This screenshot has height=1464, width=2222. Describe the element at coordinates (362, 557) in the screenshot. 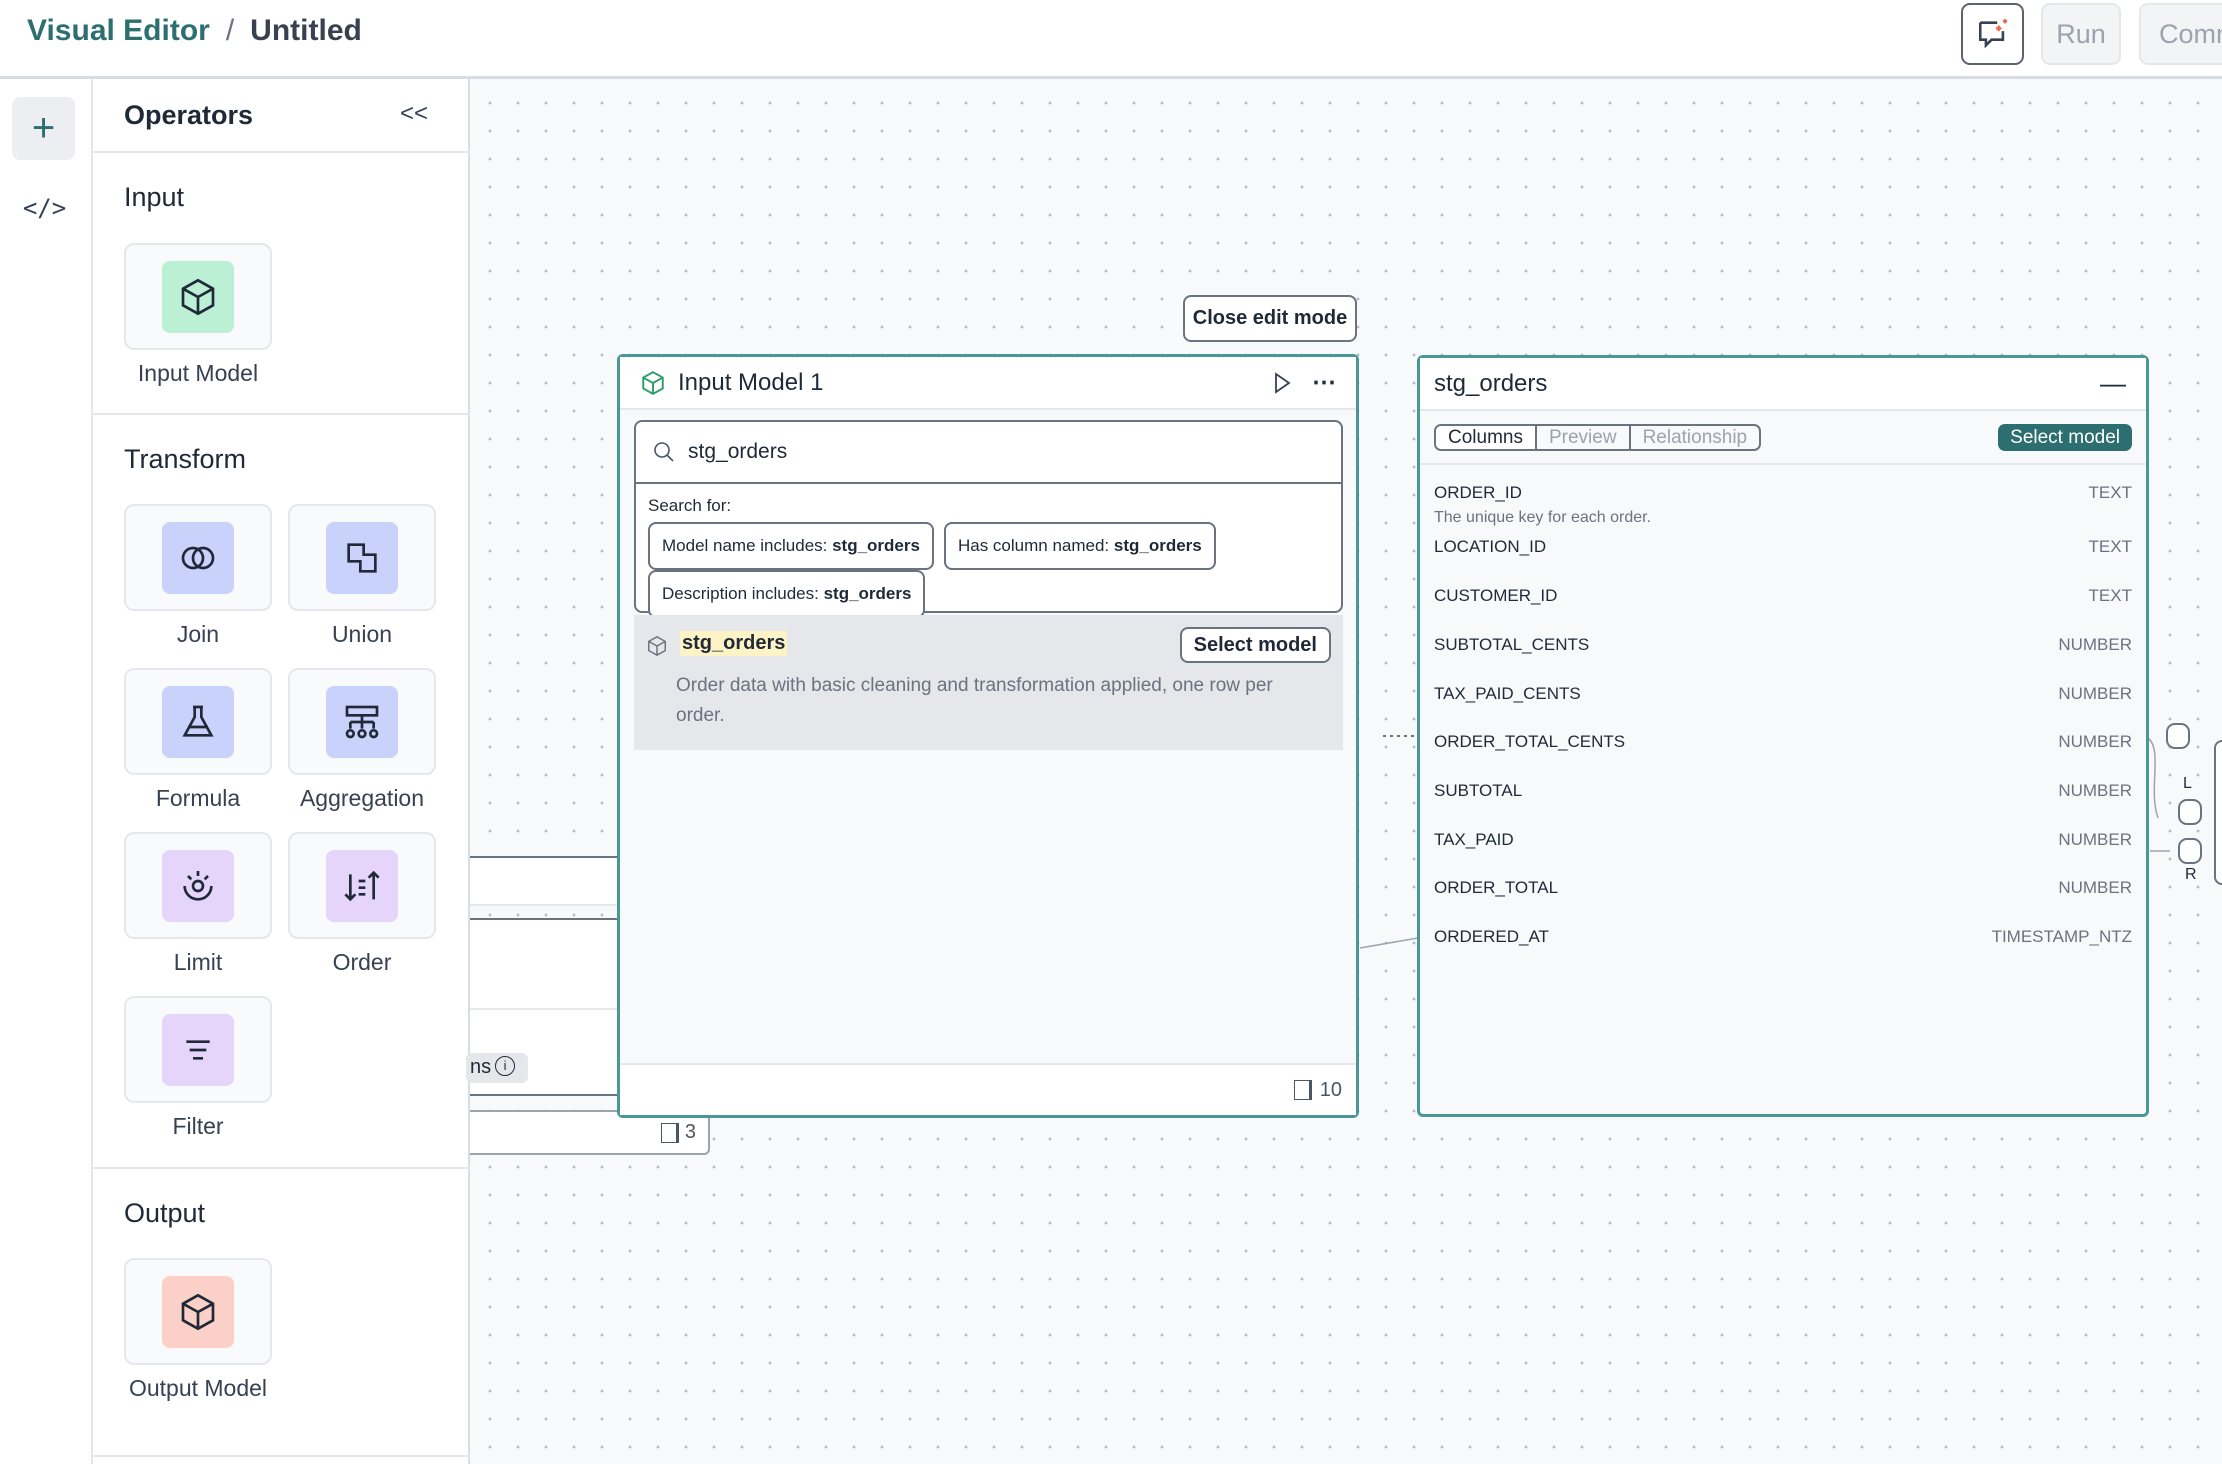

I see `operator-union` at that location.